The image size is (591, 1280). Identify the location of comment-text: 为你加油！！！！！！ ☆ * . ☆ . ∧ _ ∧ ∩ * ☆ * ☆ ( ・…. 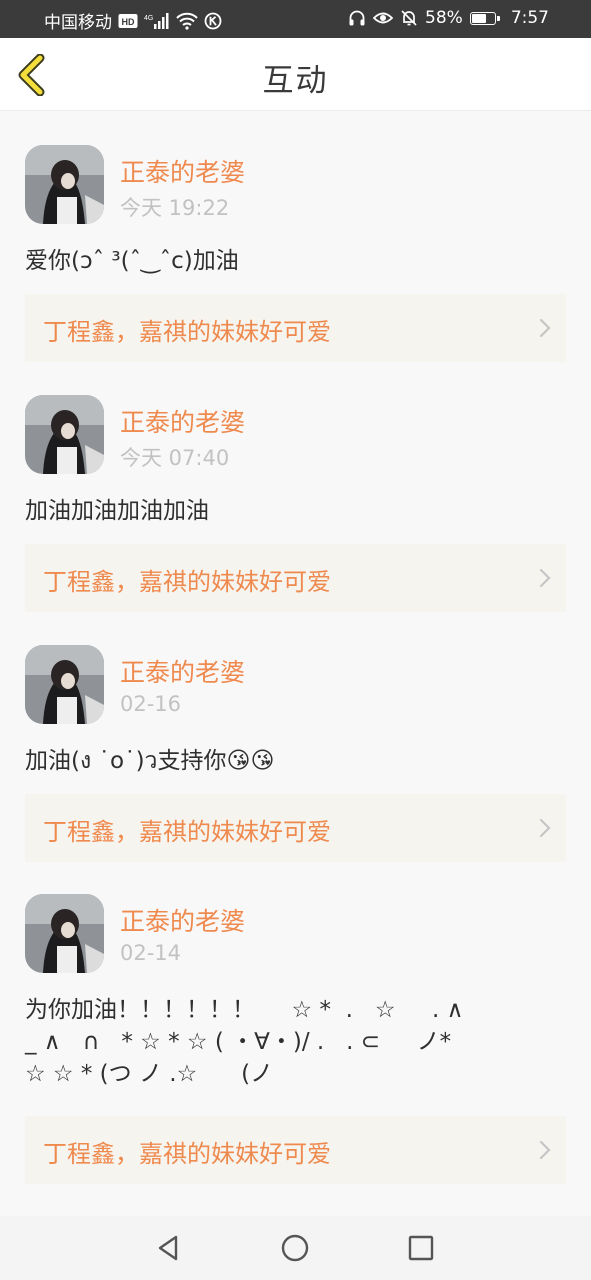
(244, 1042).